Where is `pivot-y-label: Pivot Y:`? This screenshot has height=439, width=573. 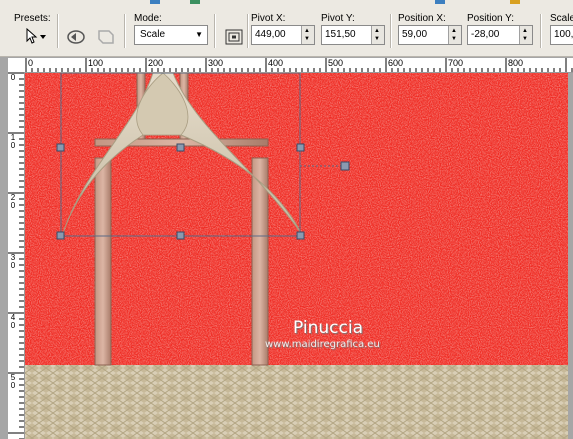 pivot-y-label: Pivot Y: is located at coordinates (338, 18).